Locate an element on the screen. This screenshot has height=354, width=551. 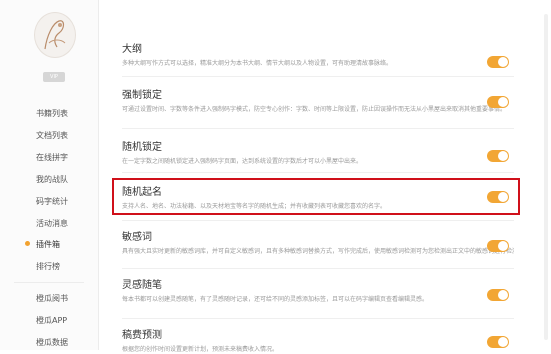
sidebar-item-chenggua-reader: 橙瓜阅书 is located at coordinates (52, 298).